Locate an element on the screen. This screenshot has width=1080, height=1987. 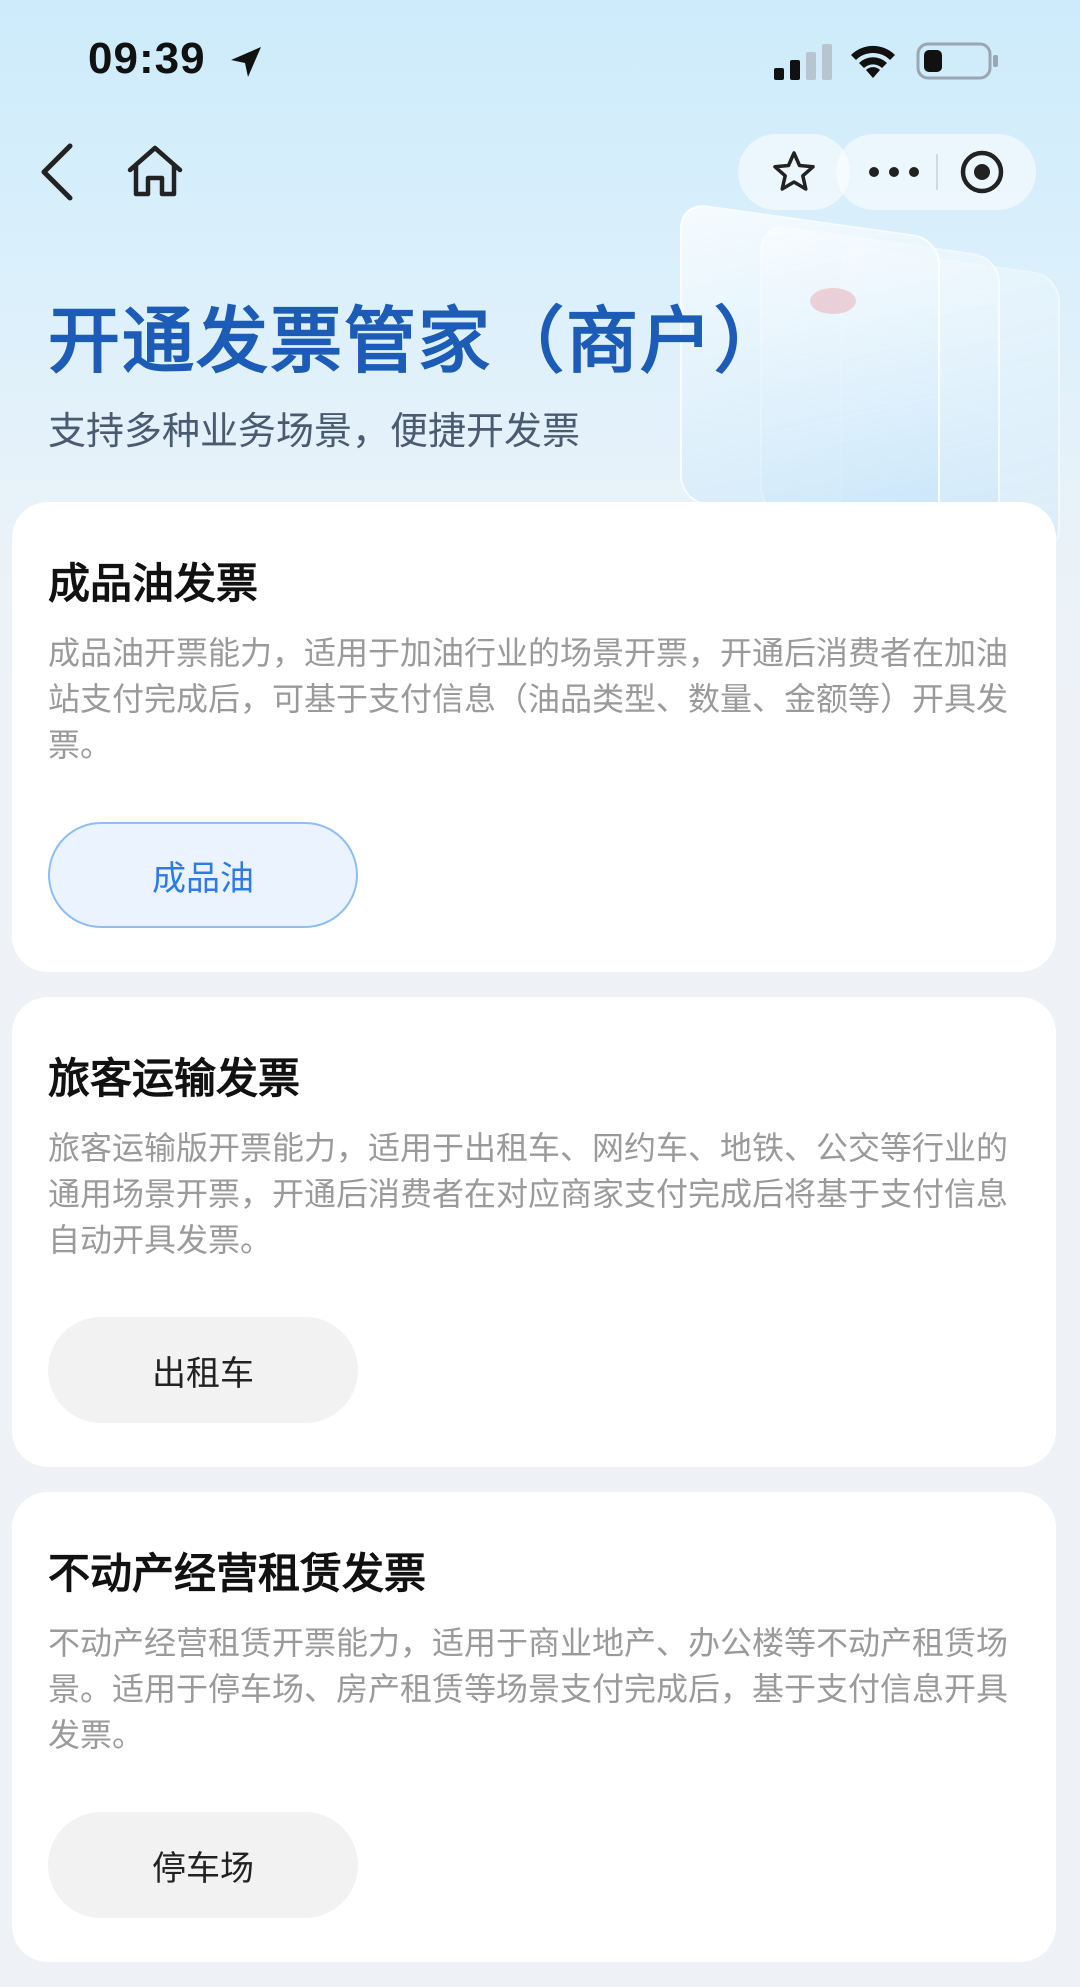
page-title: 开通发票管家（商户） is located at coordinates (418, 341).